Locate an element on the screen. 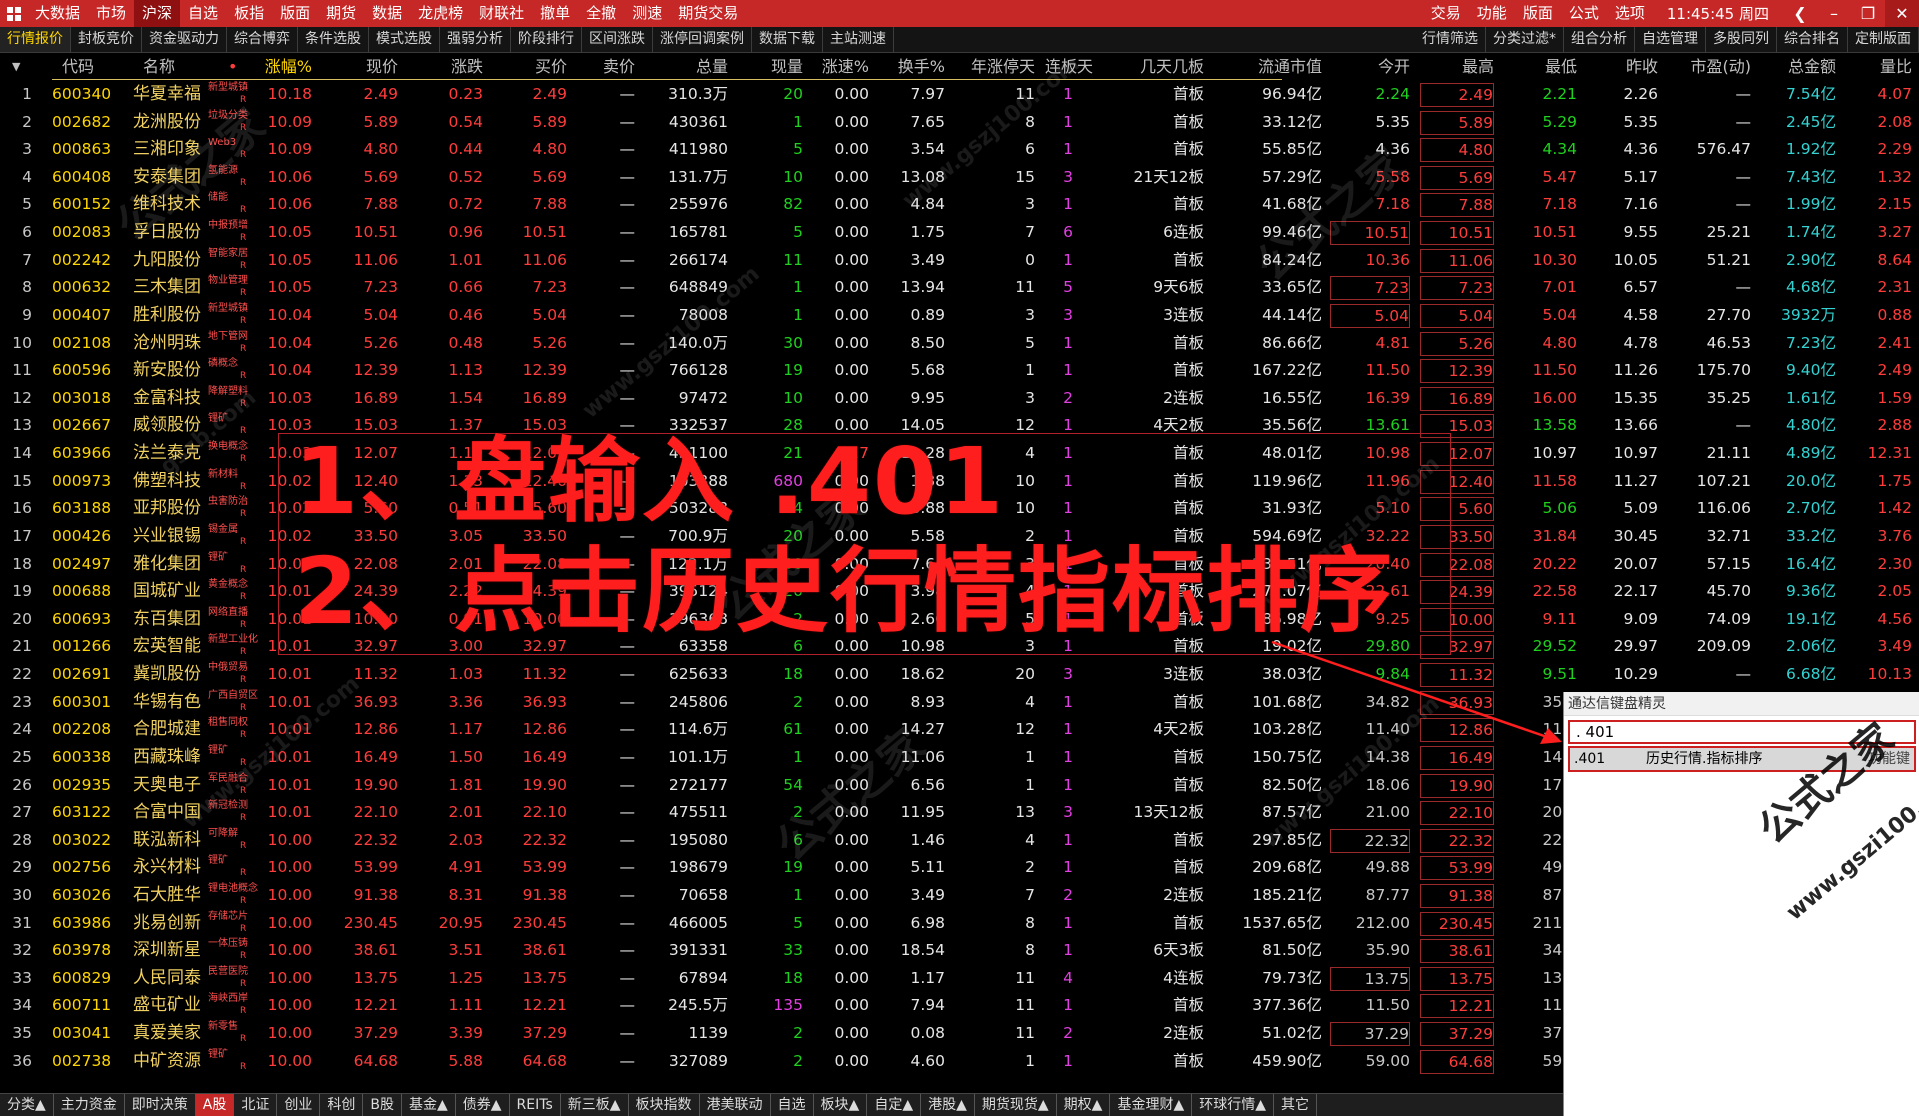 The width and height of the screenshot is (1919, 1116). header-high: 最高 is located at coordinates (1457, 67).